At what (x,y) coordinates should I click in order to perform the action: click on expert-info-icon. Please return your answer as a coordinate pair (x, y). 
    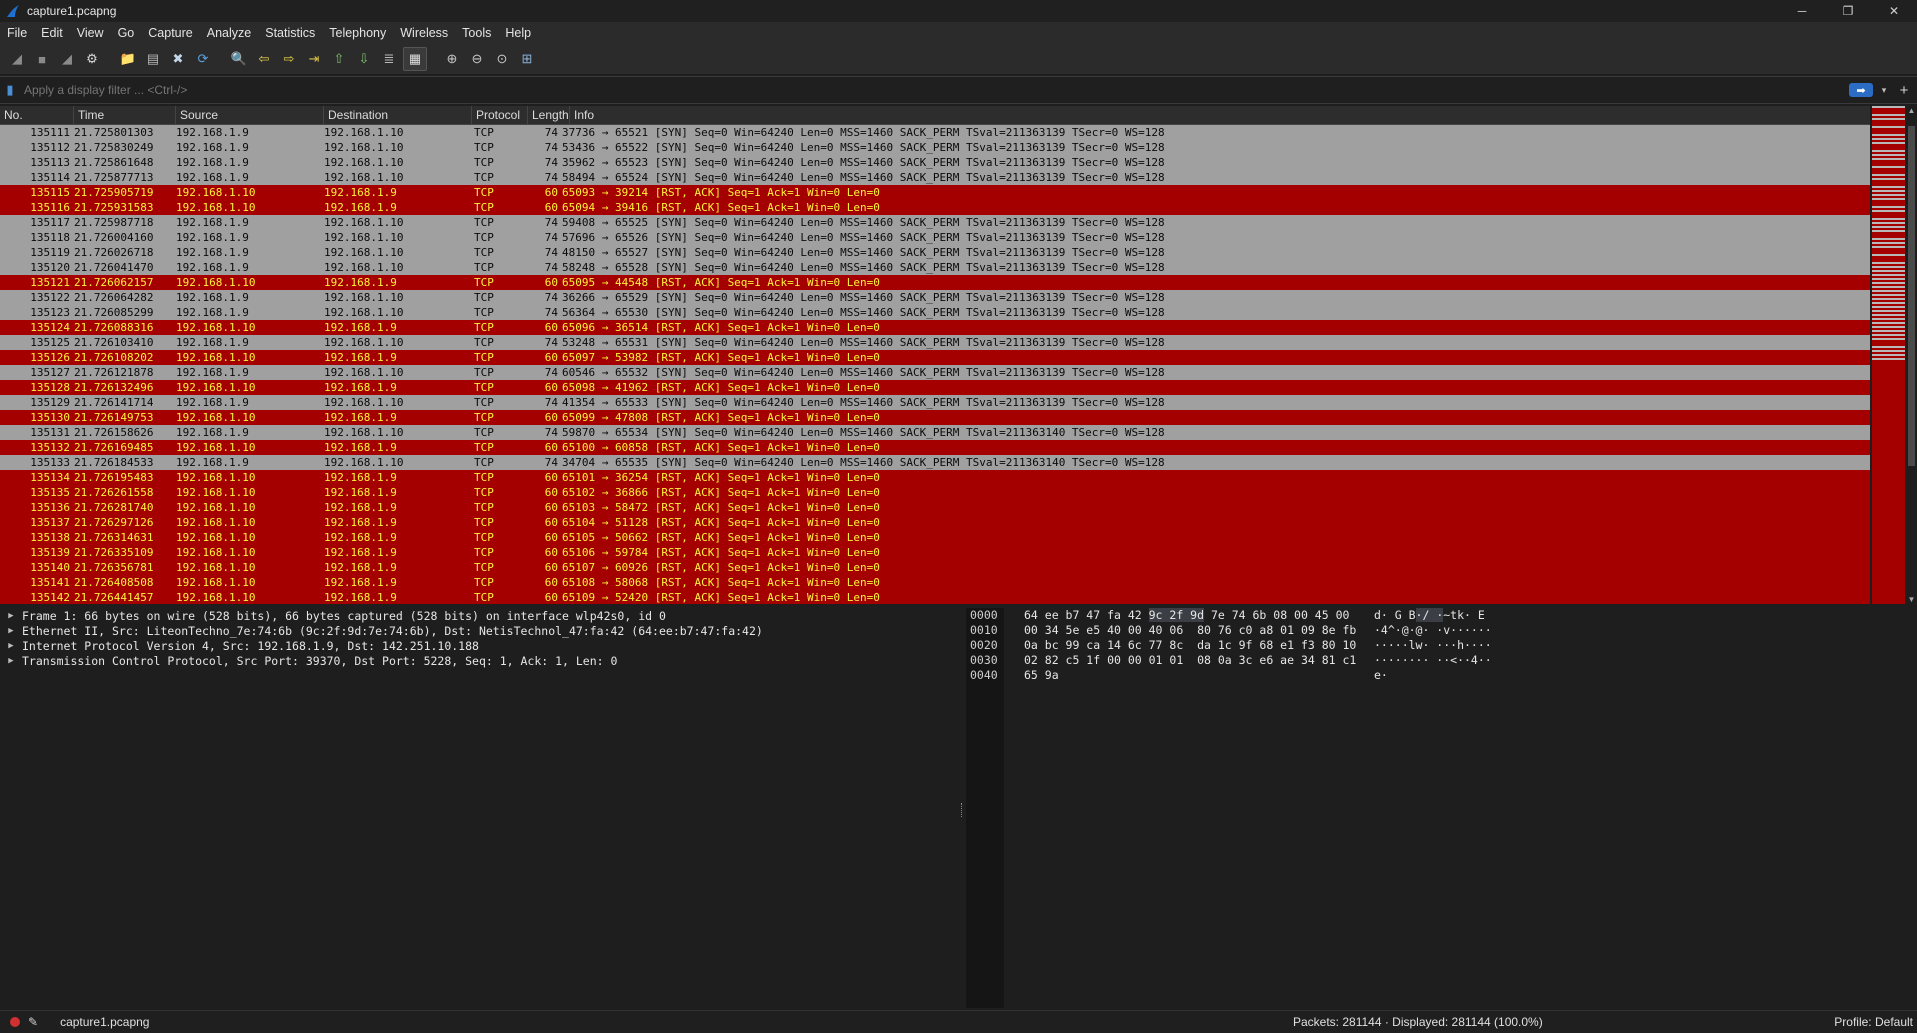
    Looking at the image, I should click on (15, 1022).